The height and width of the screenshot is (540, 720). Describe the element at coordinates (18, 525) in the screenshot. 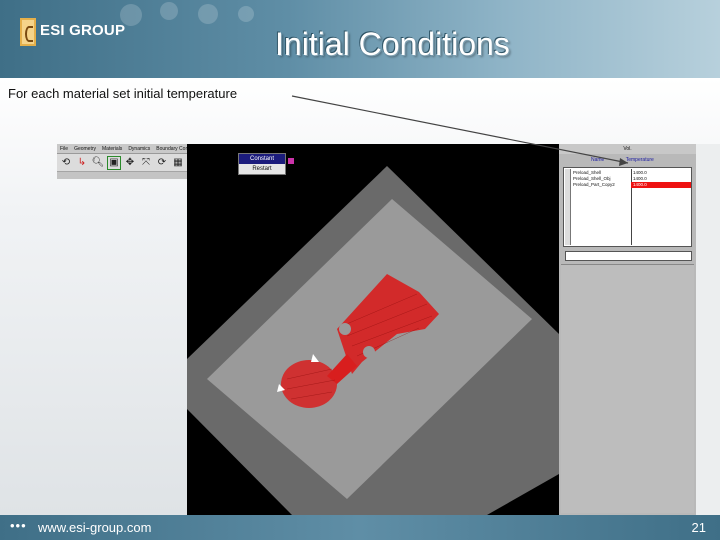

I see `footer-dots: •••` at that location.